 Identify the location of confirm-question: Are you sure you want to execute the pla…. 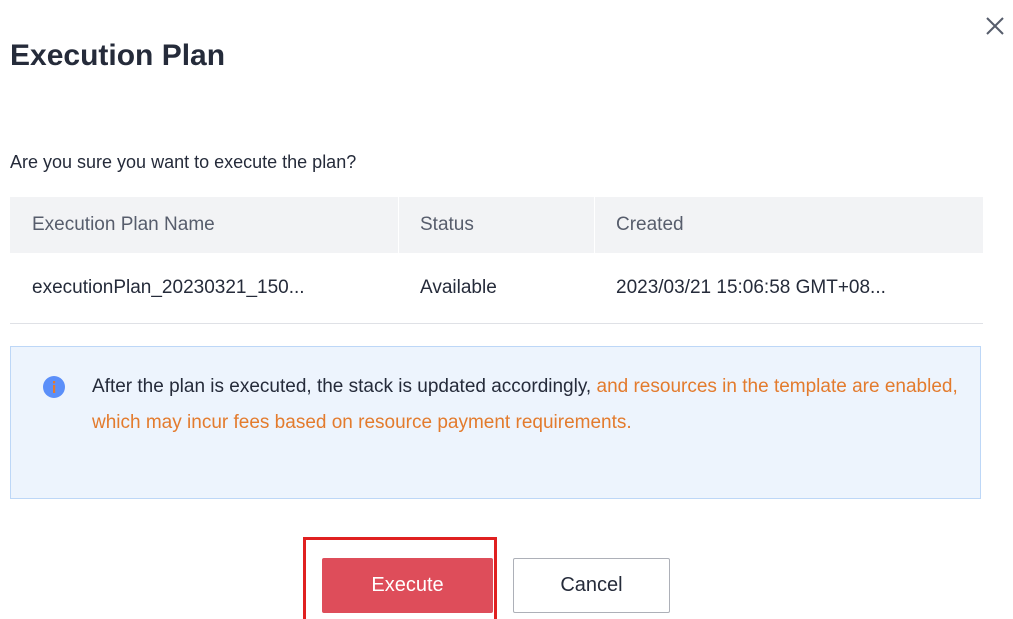
(183, 162).